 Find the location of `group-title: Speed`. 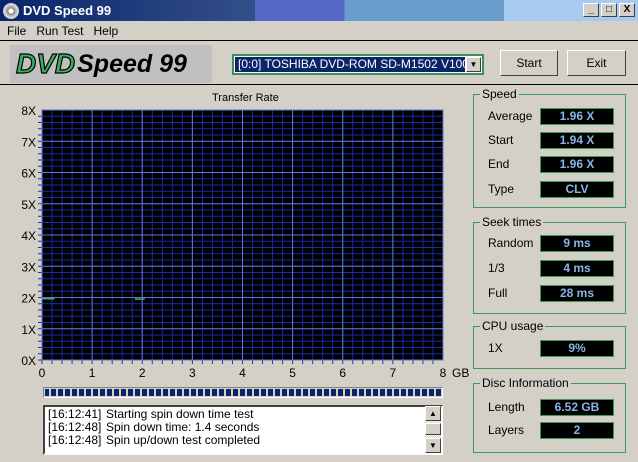

group-title: Speed is located at coordinates (499, 94).